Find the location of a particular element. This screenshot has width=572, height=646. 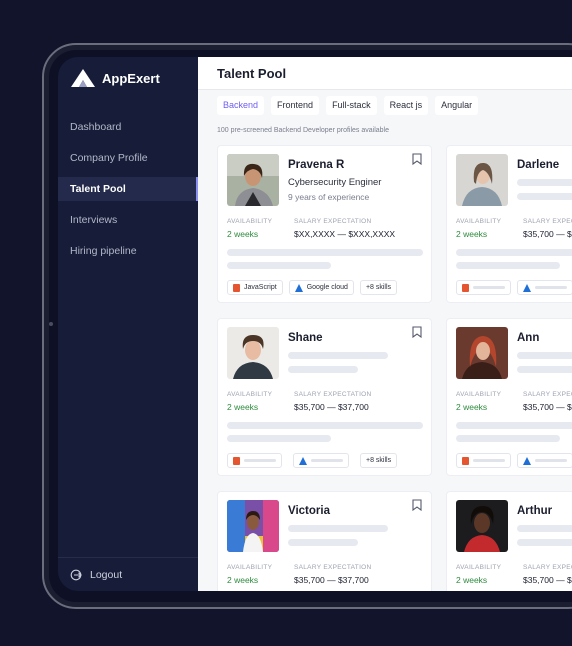

salary-value: $XX,XXXX — $XXX,XXXX is located at coordinates (345, 234).